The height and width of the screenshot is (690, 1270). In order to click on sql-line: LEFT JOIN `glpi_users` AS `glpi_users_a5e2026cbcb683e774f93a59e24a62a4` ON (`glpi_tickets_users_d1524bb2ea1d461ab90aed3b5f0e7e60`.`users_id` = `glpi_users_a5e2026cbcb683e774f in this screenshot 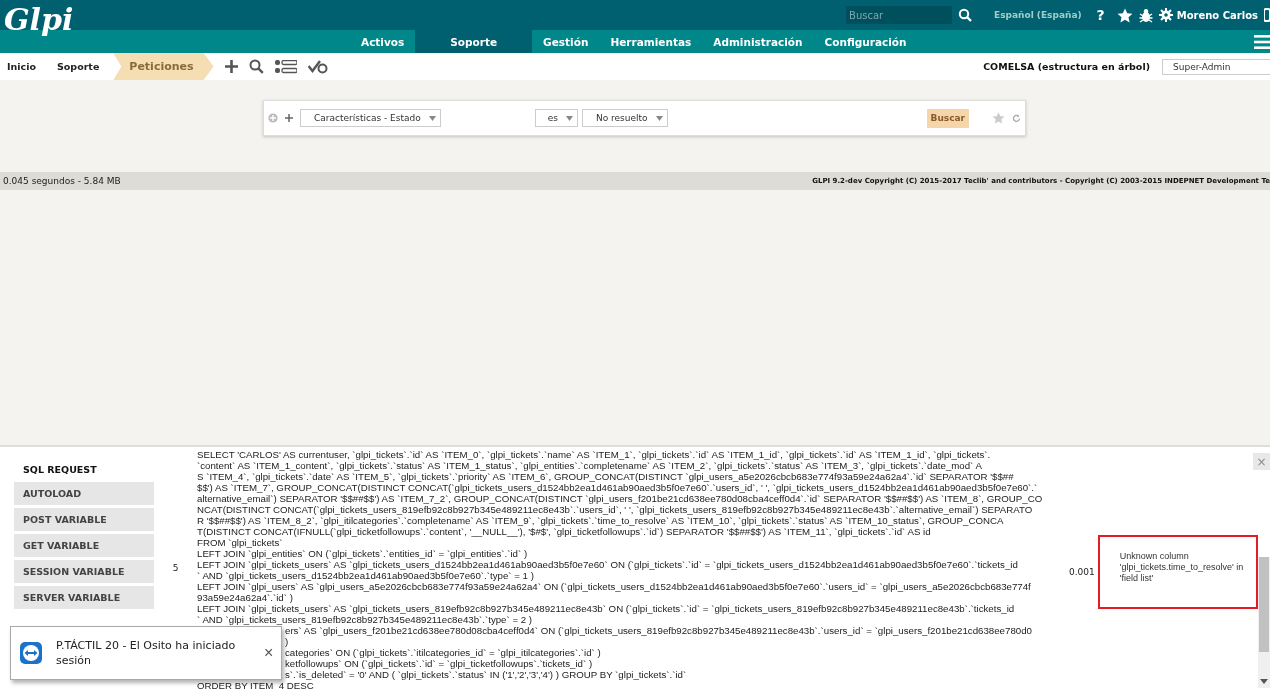, I will do `click(614, 586)`.